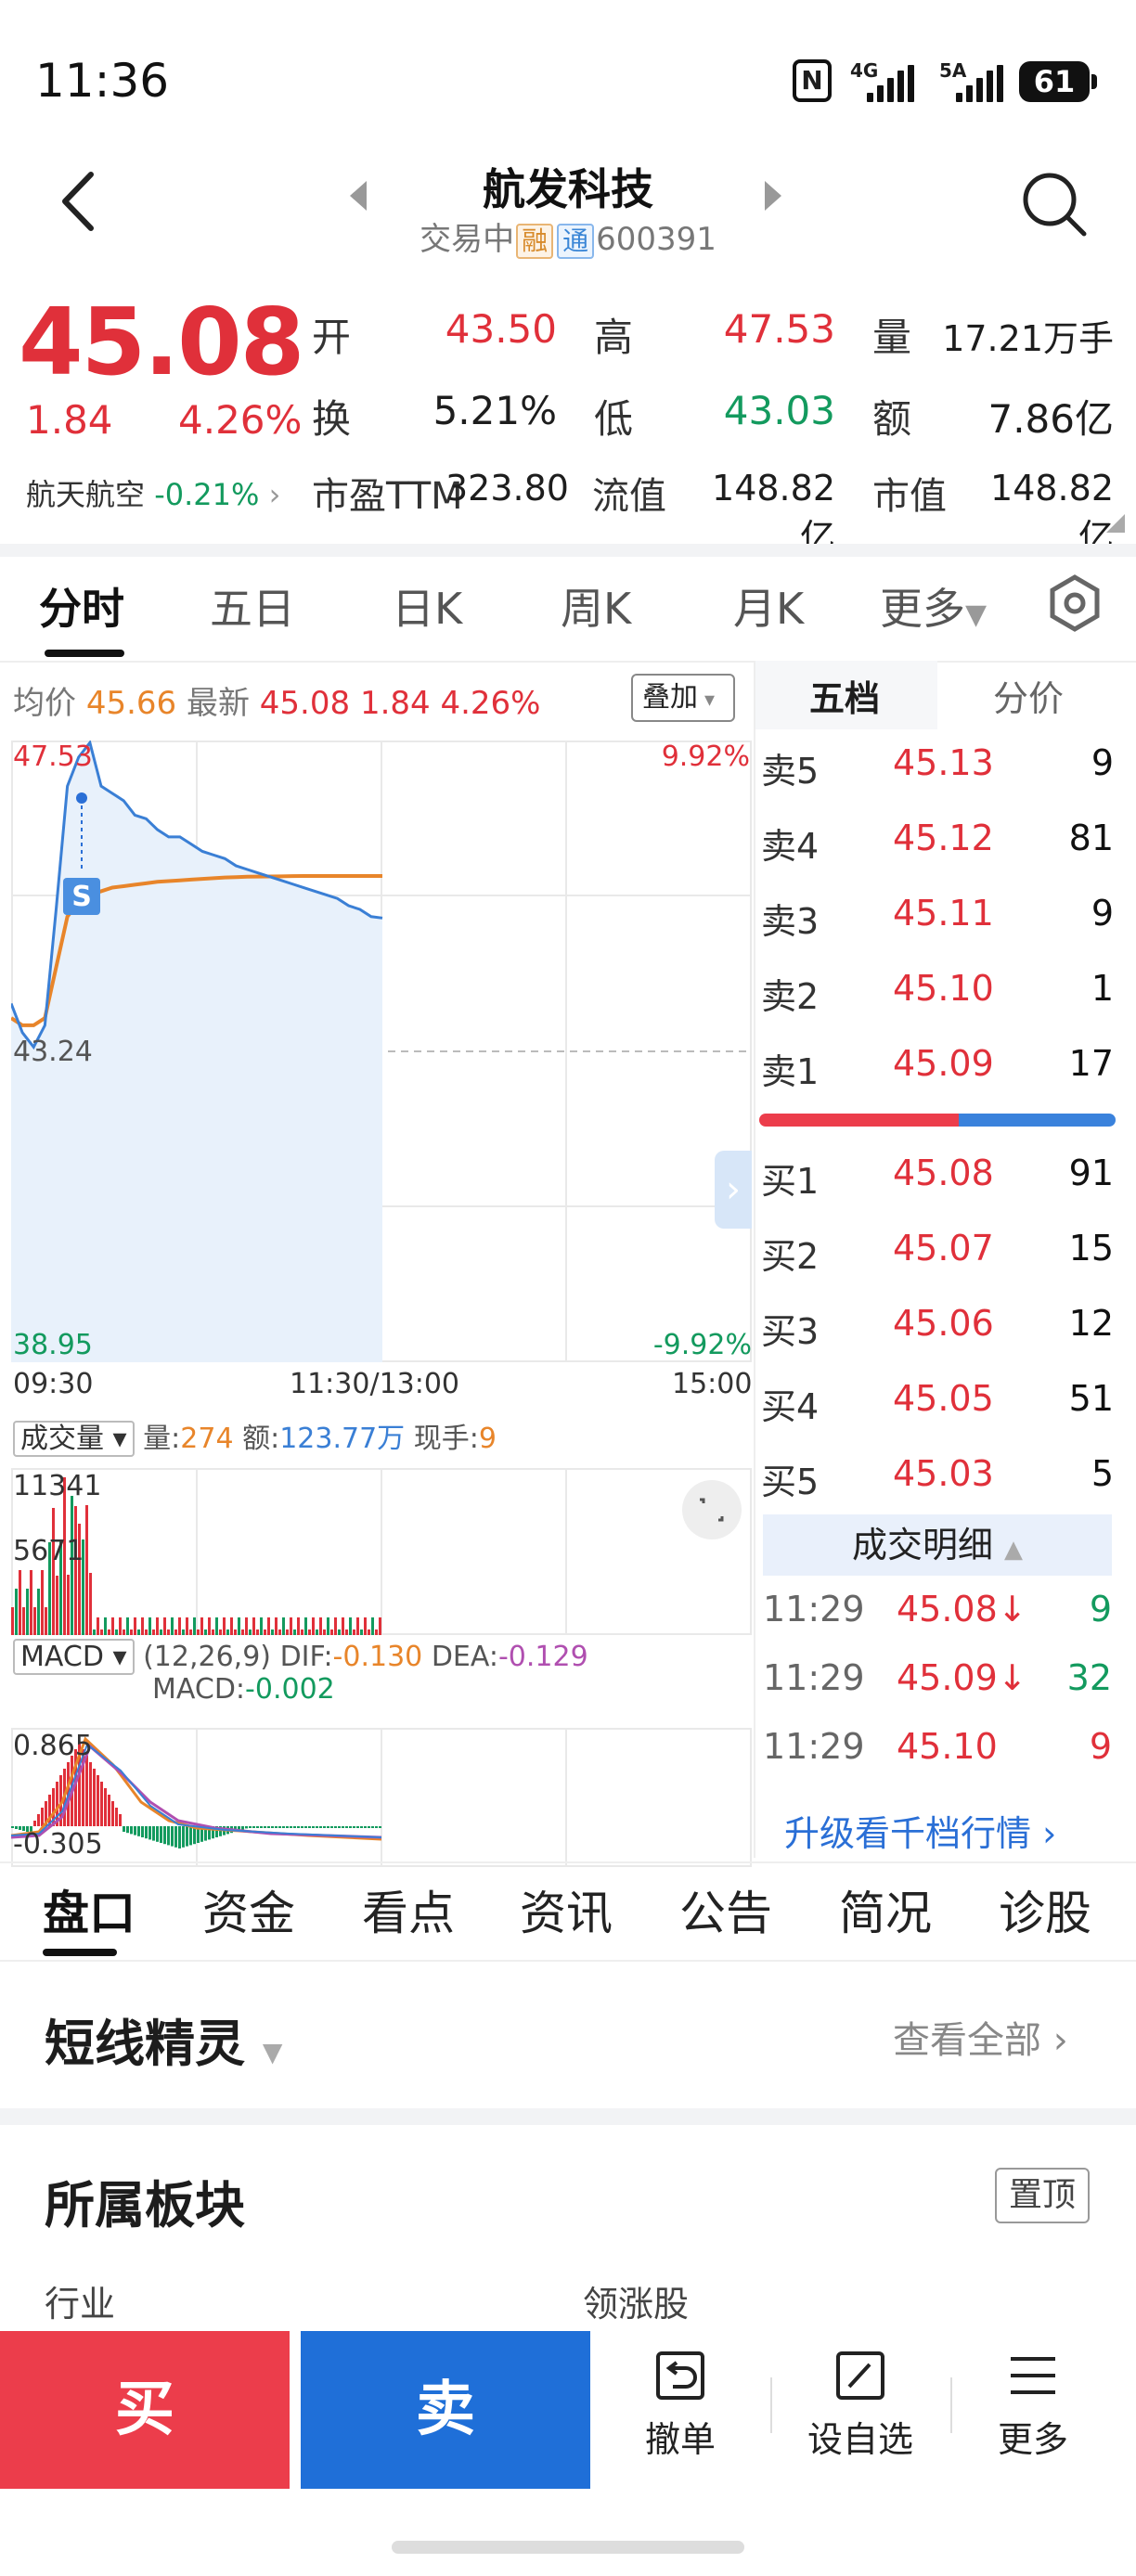  I want to click on pct-min-label: -9.92%, so click(702, 1345).